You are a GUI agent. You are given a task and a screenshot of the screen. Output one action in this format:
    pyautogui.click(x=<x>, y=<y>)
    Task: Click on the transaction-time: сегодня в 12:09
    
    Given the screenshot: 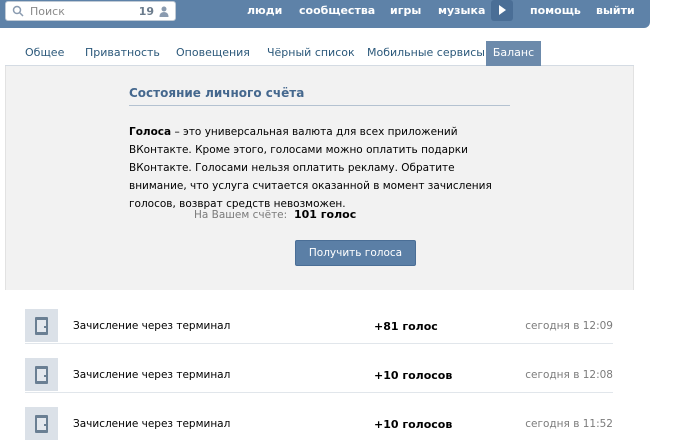 What is the action you would take?
    pyautogui.click(x=569, y=326)
    